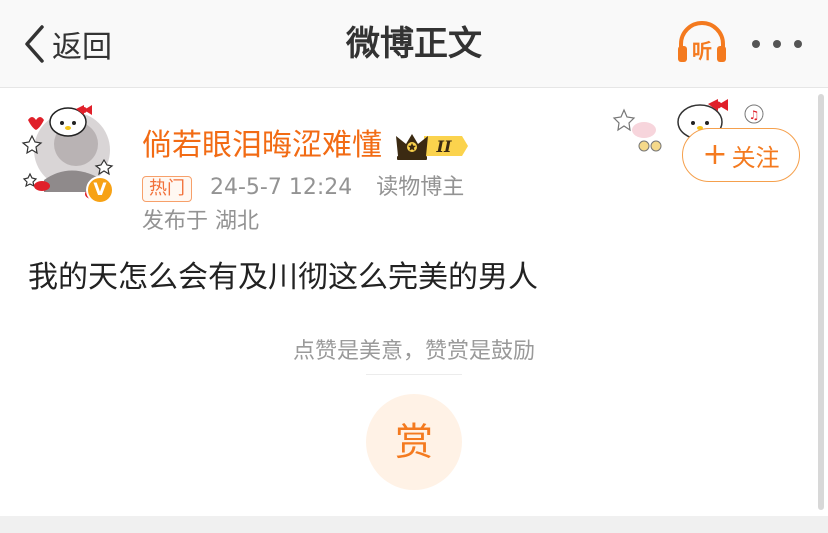 Image resolution: width=828 pixels, height=533 pixels. Describe the element at coordinates (413, 351) in the screenshot. I see `reward-tip: 点赞是美意，赞赏是鼓励` at that location.